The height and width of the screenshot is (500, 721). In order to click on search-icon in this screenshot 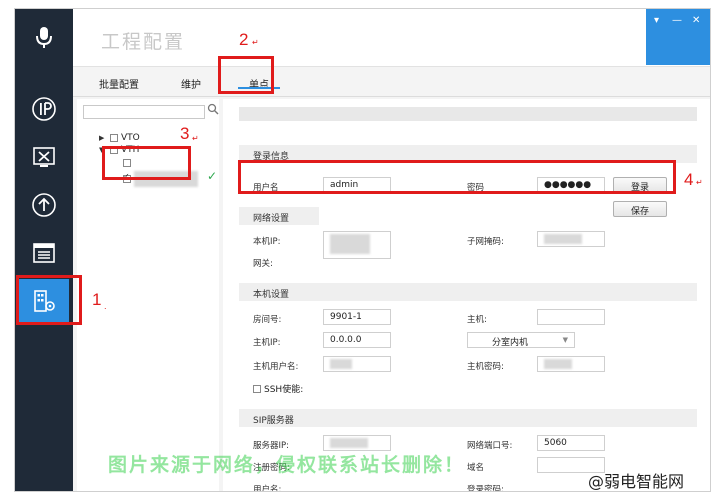, I will do `click(213, 109)`.